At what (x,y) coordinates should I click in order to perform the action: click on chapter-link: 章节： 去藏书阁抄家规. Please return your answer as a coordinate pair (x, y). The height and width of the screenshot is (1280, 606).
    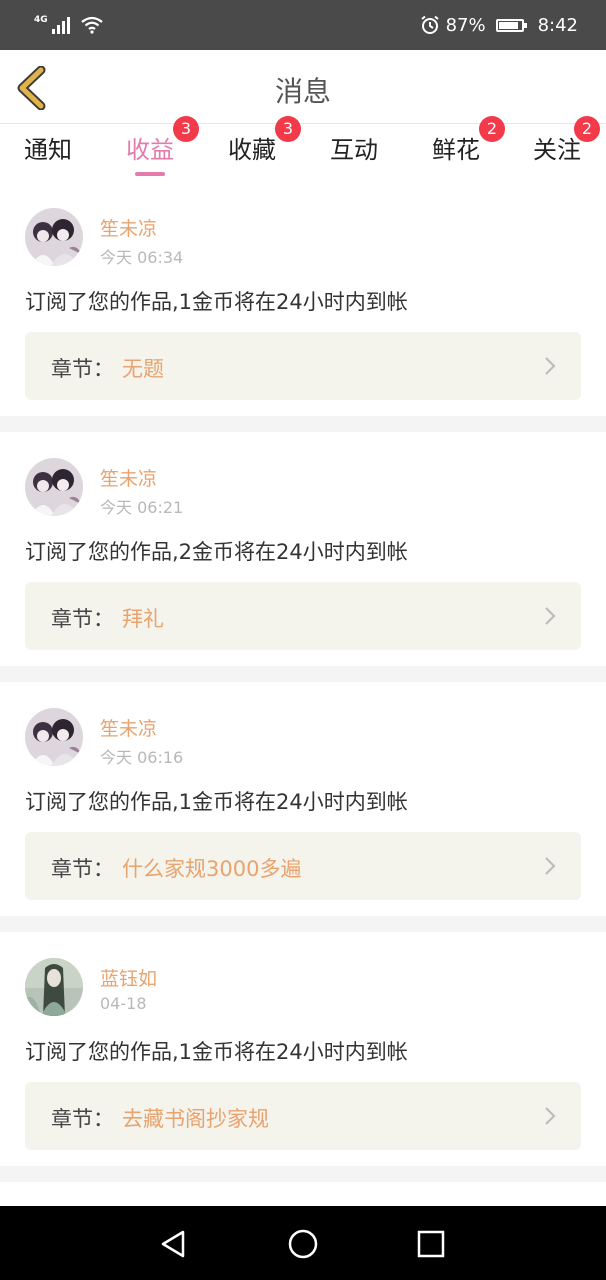
    Looking at the image, I should click on (303, 1116).